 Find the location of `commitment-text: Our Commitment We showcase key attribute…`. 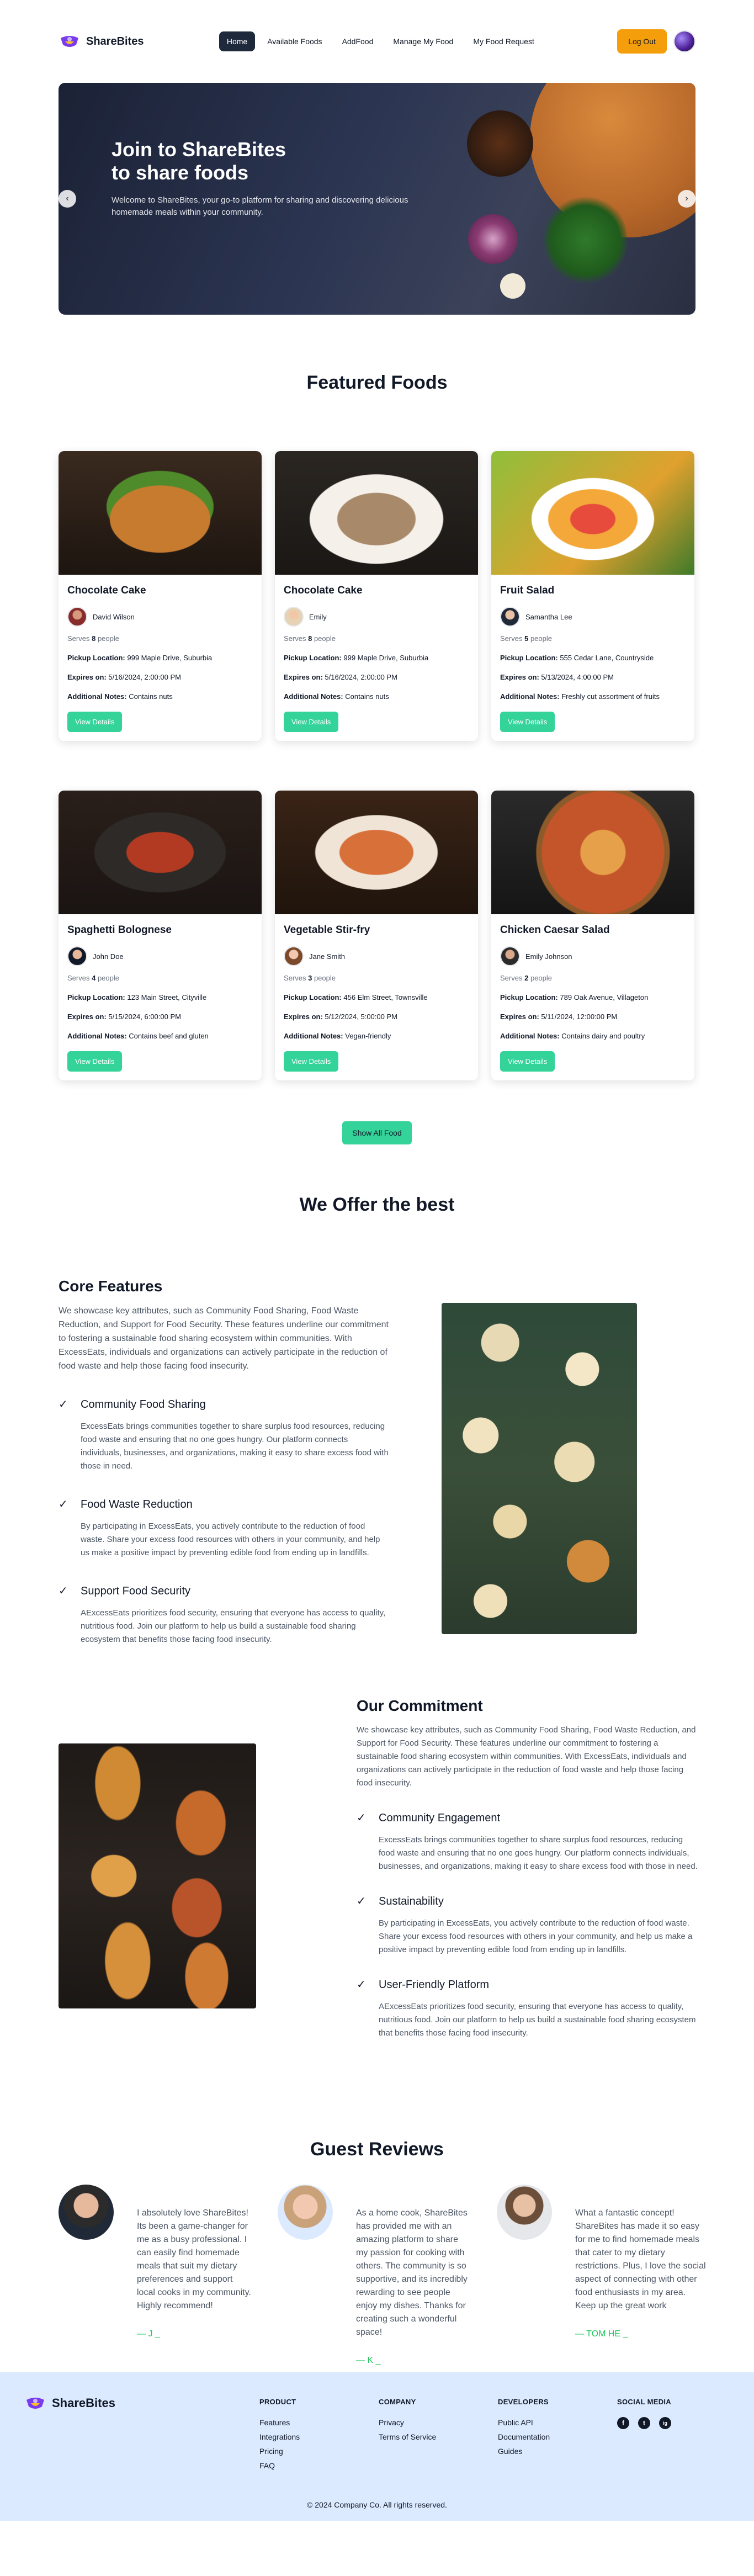

commitment-text: Our Commitment We showcase key attribute… is located at coordinates (529, 1868).